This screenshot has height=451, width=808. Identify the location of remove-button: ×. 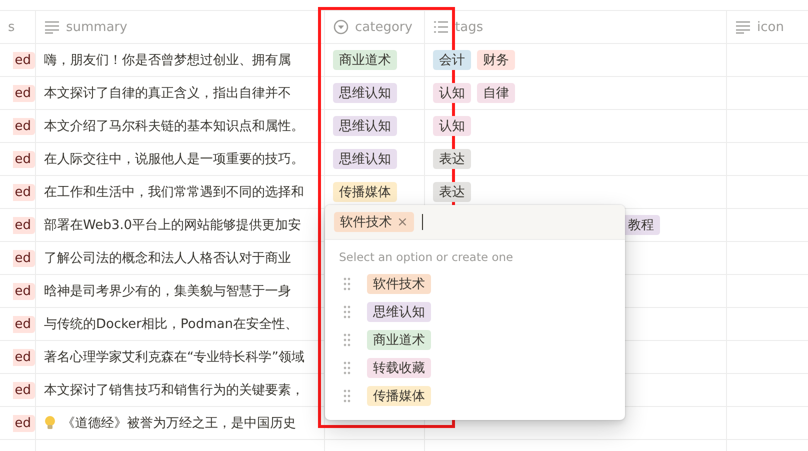
(402, 222).